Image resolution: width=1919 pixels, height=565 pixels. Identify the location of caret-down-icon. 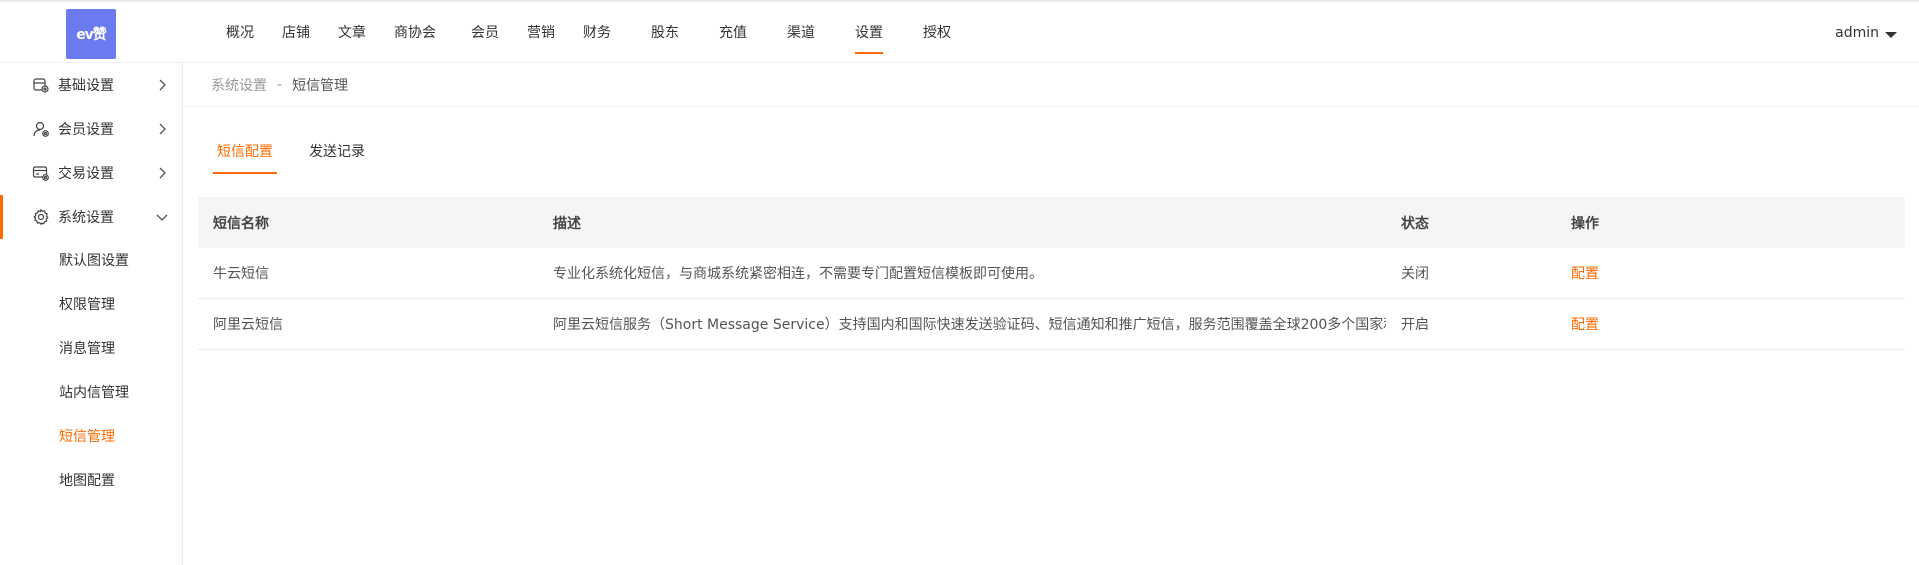
(1891, 34).